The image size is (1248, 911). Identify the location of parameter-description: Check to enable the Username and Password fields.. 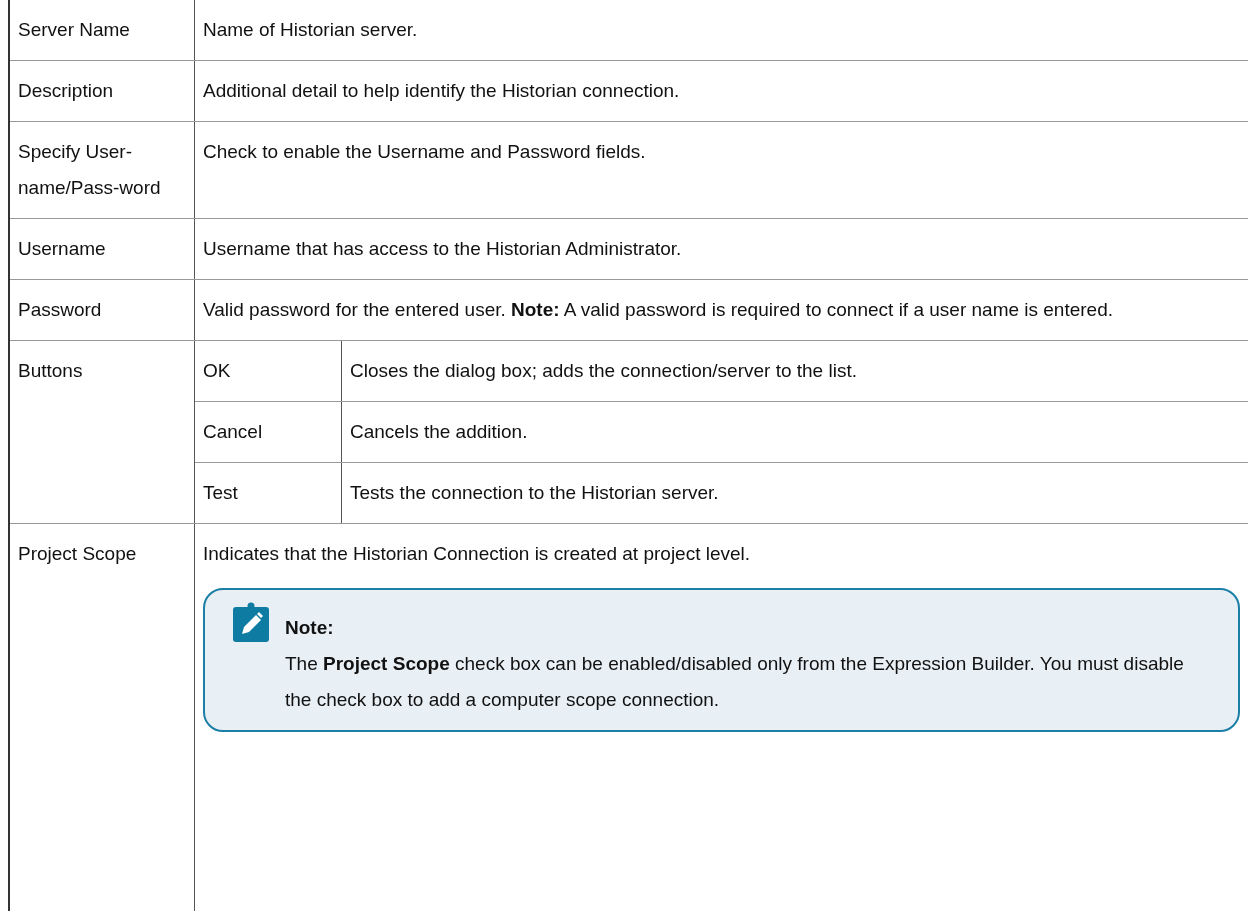
(424, 152).